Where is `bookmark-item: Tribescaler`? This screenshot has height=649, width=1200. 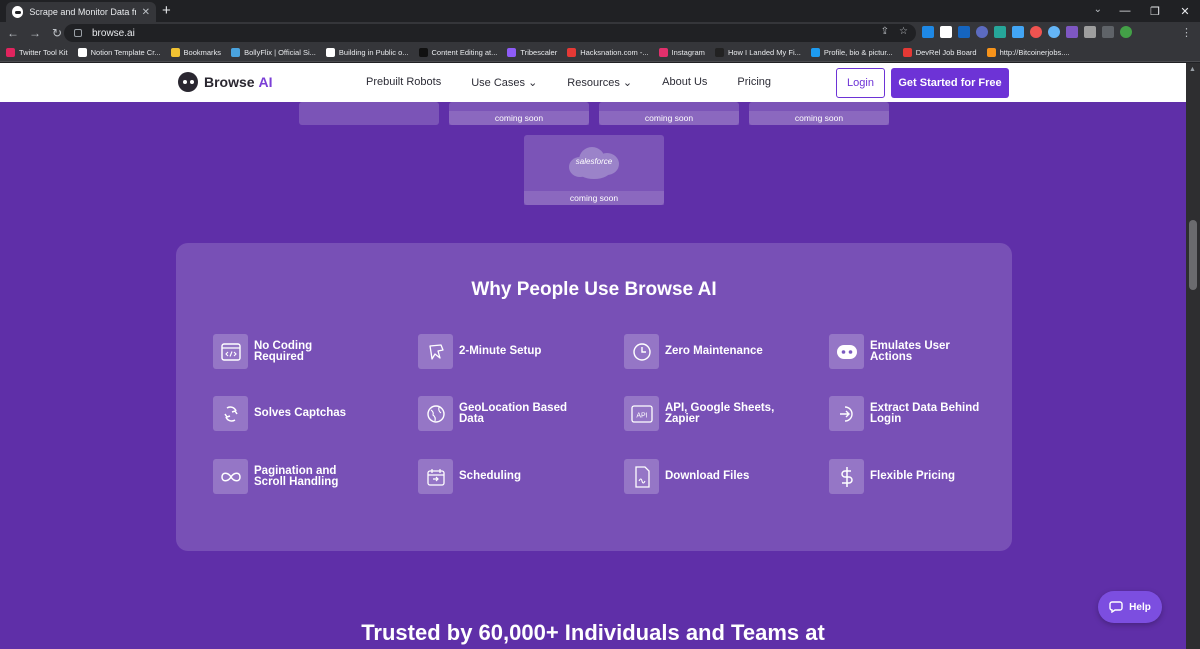
bookmark-item: Tribescaler is located at coordinates (532, 52).